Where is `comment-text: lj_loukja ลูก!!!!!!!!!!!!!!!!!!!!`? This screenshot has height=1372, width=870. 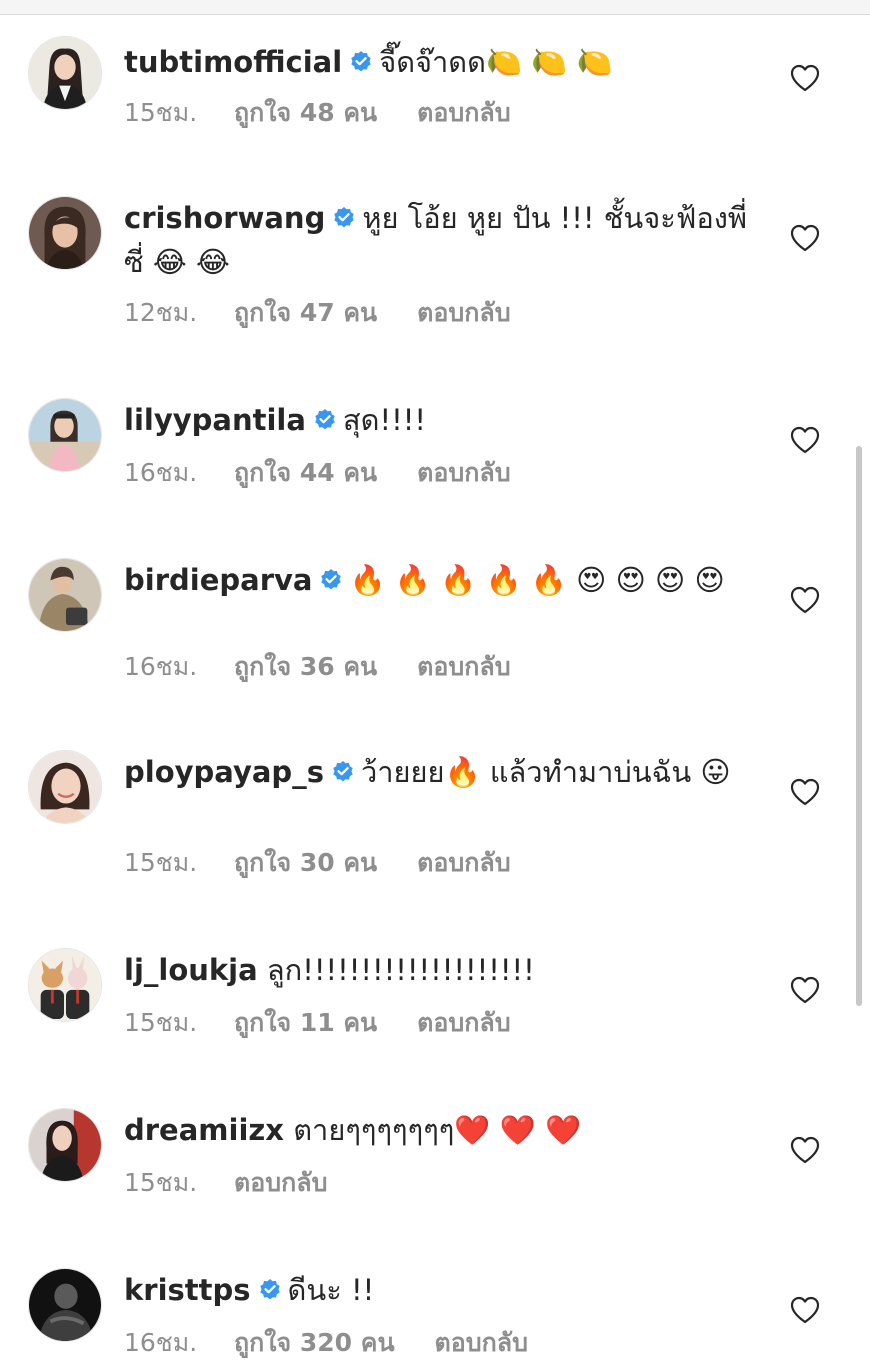
comment-text: lj_loukja ลูก!!!!!!!!!!!!!!!!!!!! is located at coordinates (444, 970).